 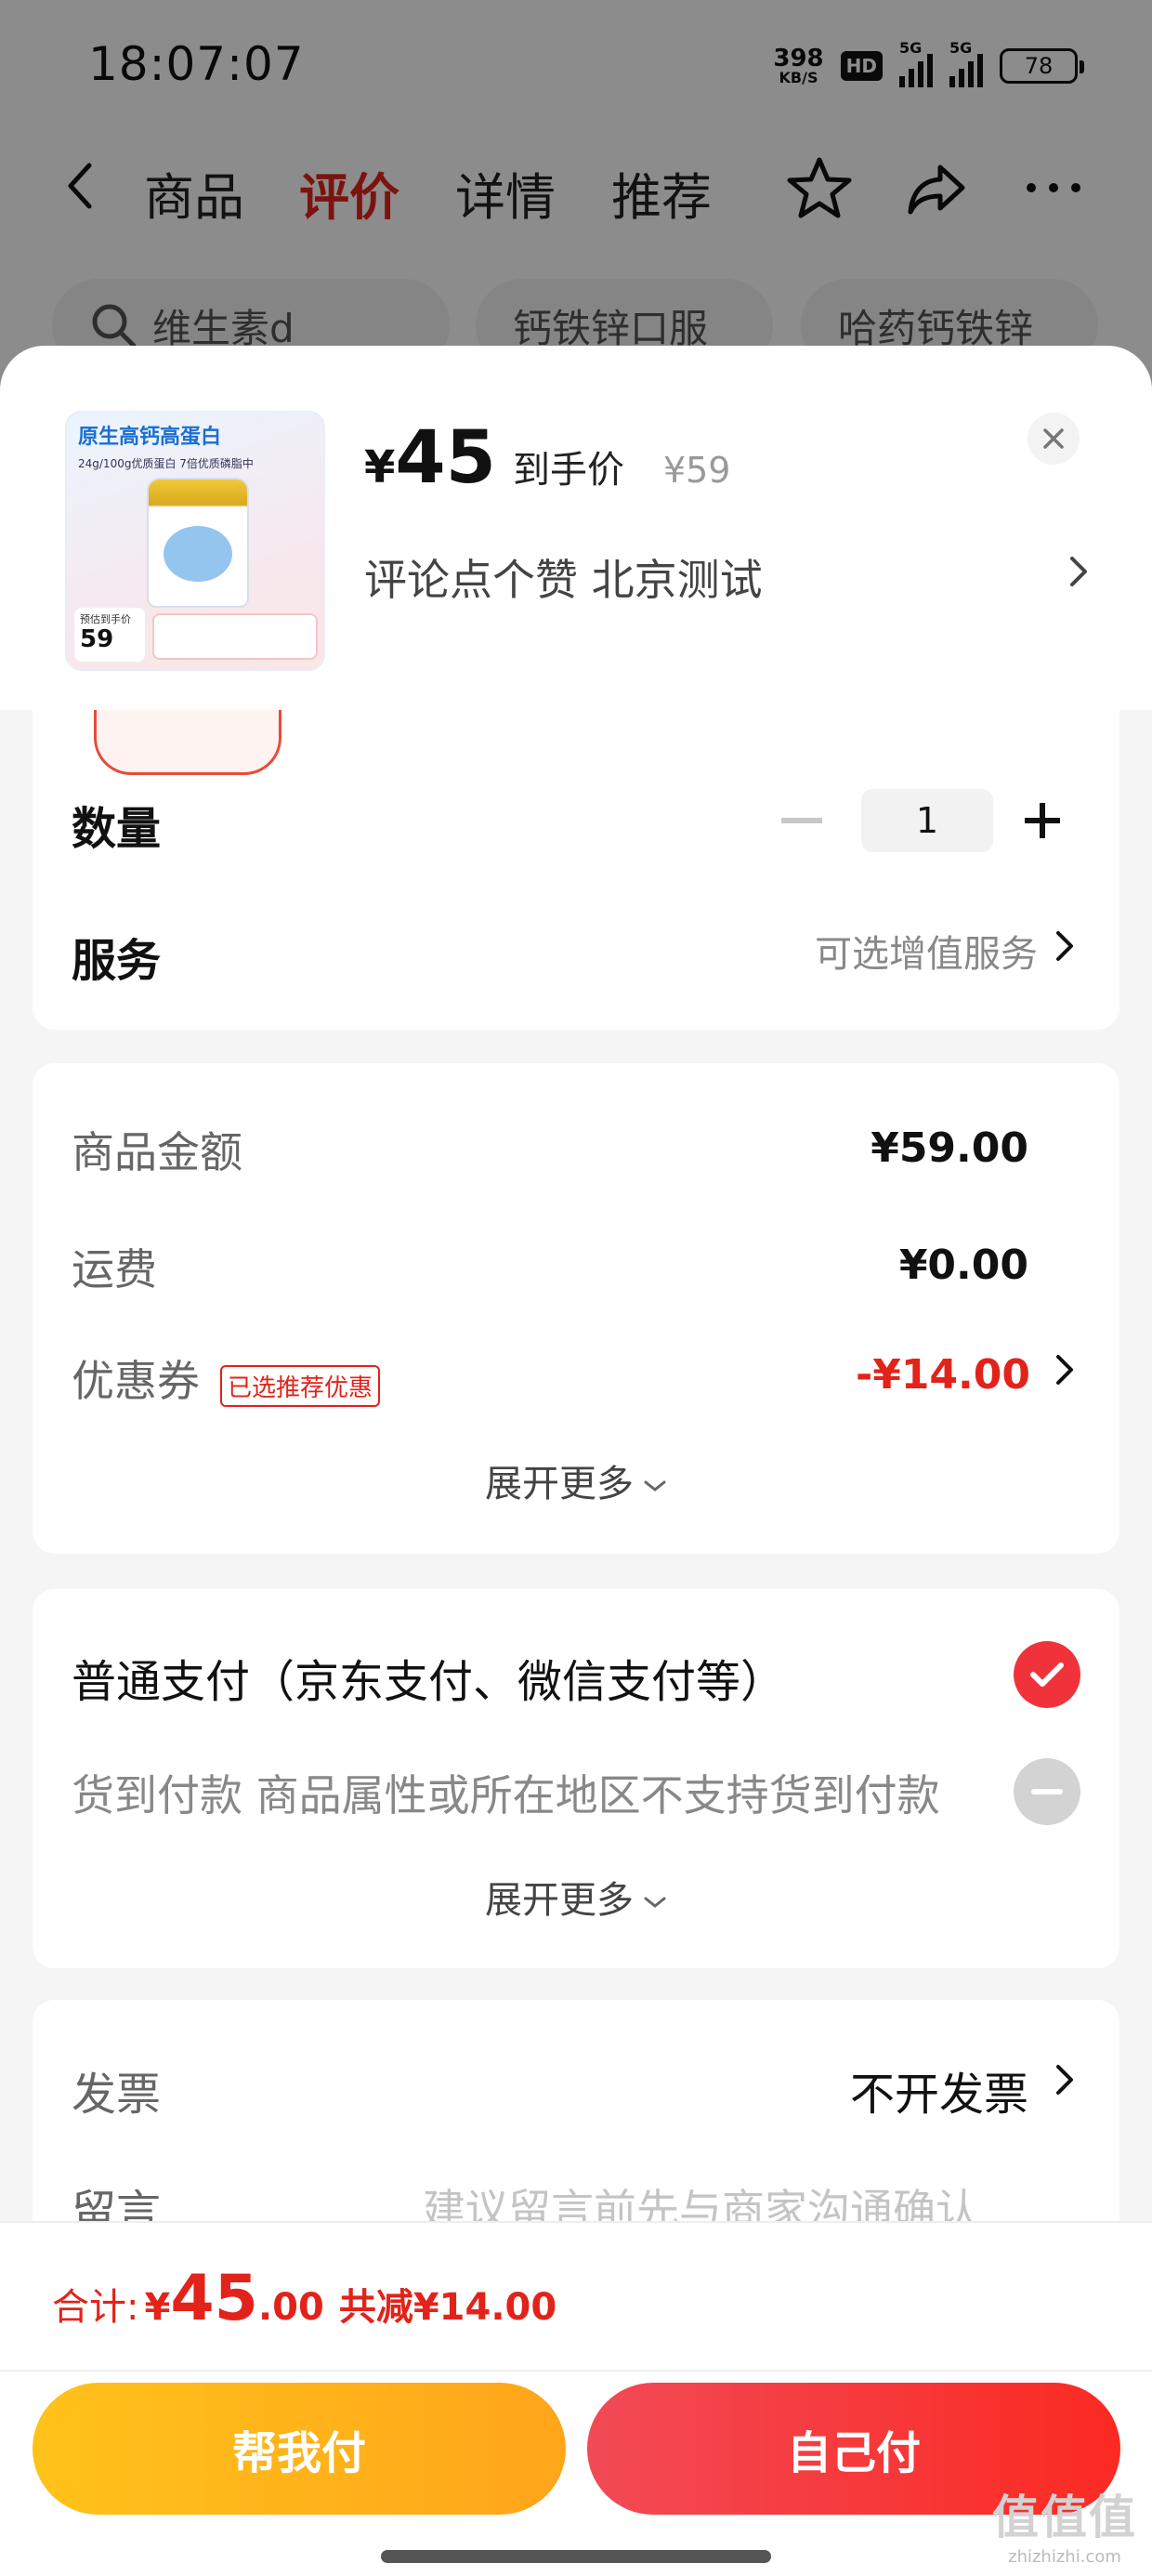 I want to click on total-decimal: .00, so click(x=290, y=2307).